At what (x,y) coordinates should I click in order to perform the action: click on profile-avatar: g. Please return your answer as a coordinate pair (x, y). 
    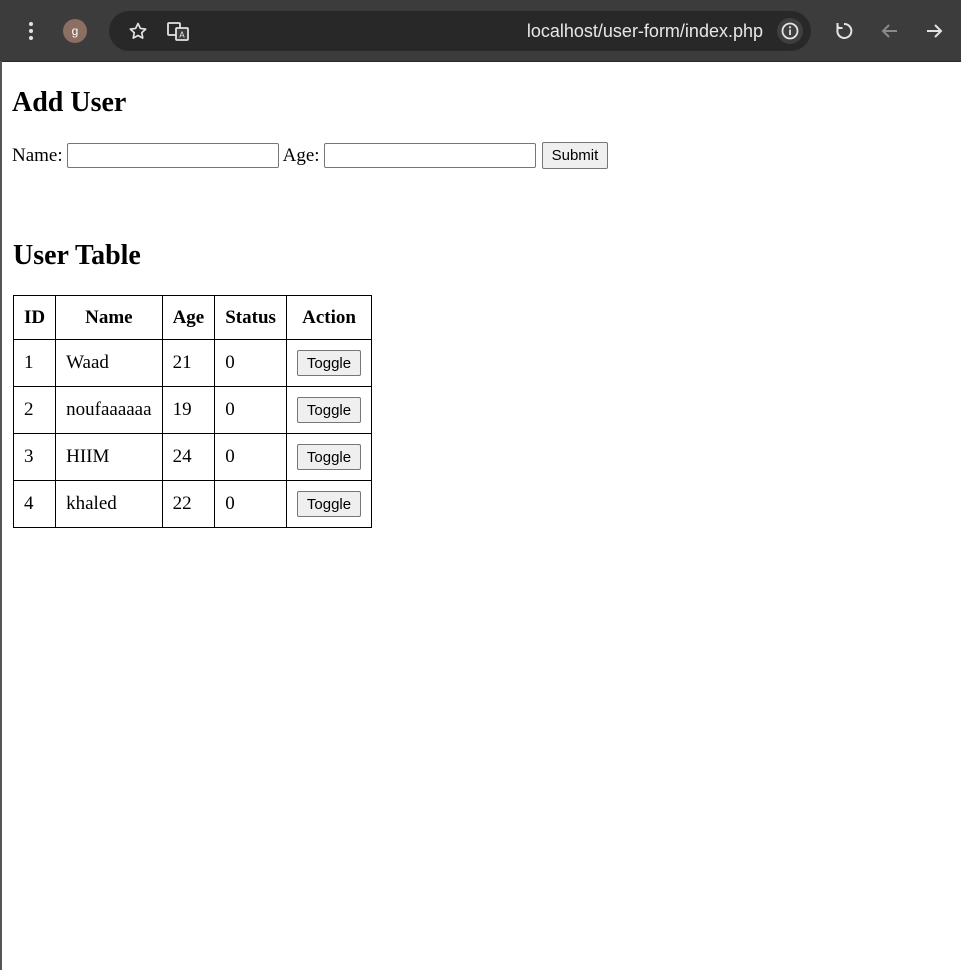
    Looking at the image, I should click on (75, 31).